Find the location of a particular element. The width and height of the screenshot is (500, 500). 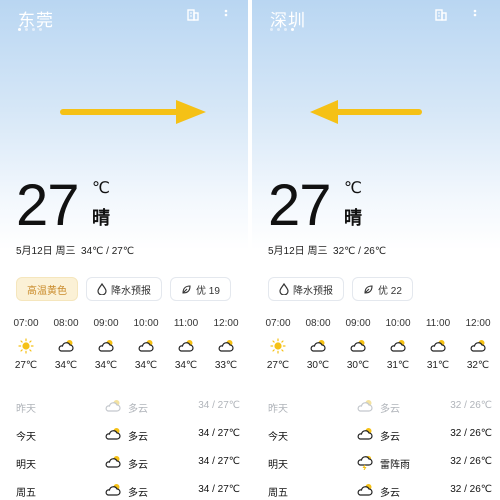

daily-row: 周五 多云 34 / 27℃ is located at coordinates (128, 490).